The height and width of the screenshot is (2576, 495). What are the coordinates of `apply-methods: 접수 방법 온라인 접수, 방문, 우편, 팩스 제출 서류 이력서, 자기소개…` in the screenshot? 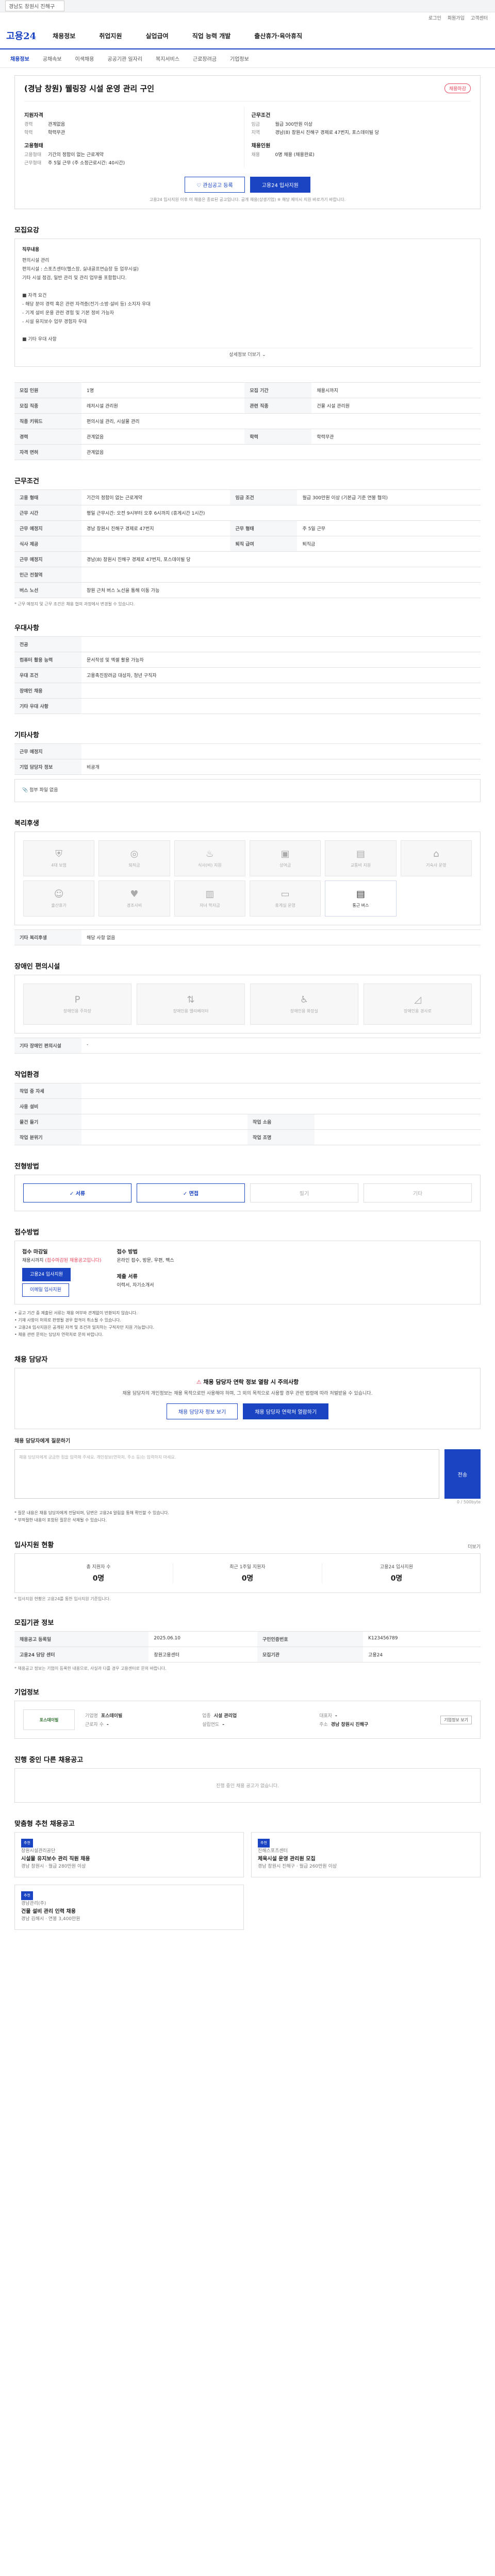 It's located at (145, 1272).